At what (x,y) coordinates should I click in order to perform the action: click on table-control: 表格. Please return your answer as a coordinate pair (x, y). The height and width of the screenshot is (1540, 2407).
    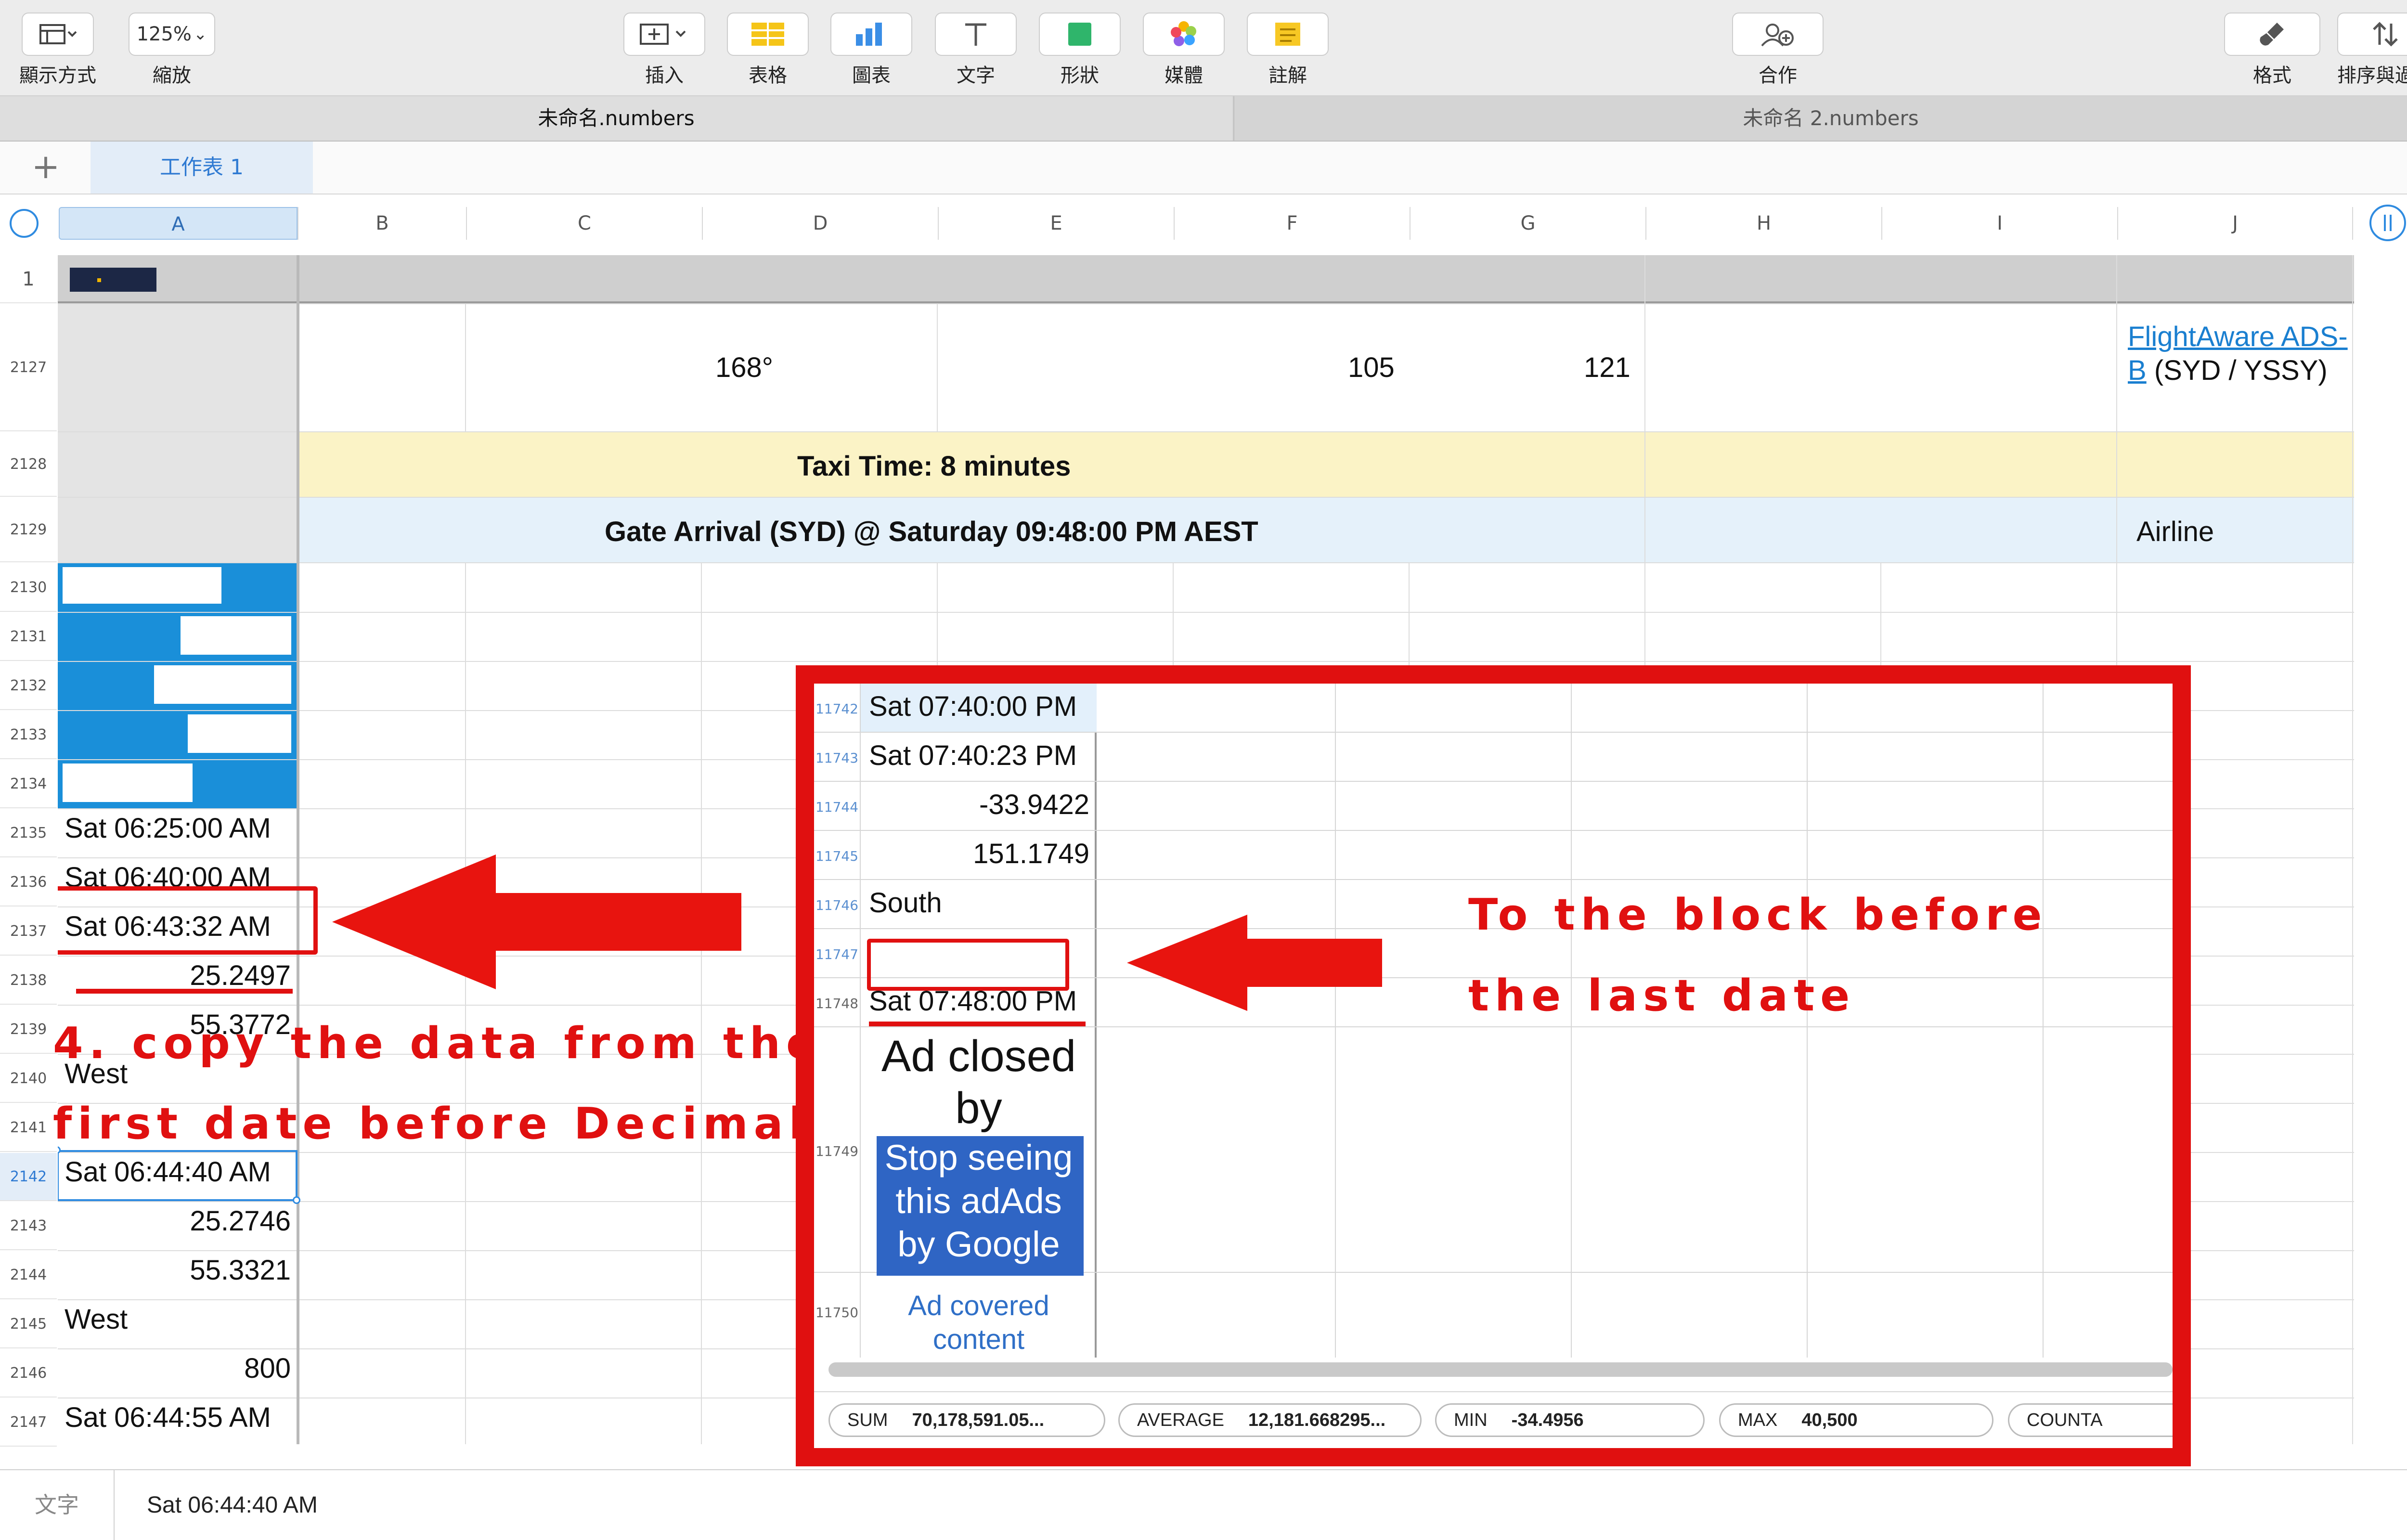
    Looking at the image, I should click on (768, 53).